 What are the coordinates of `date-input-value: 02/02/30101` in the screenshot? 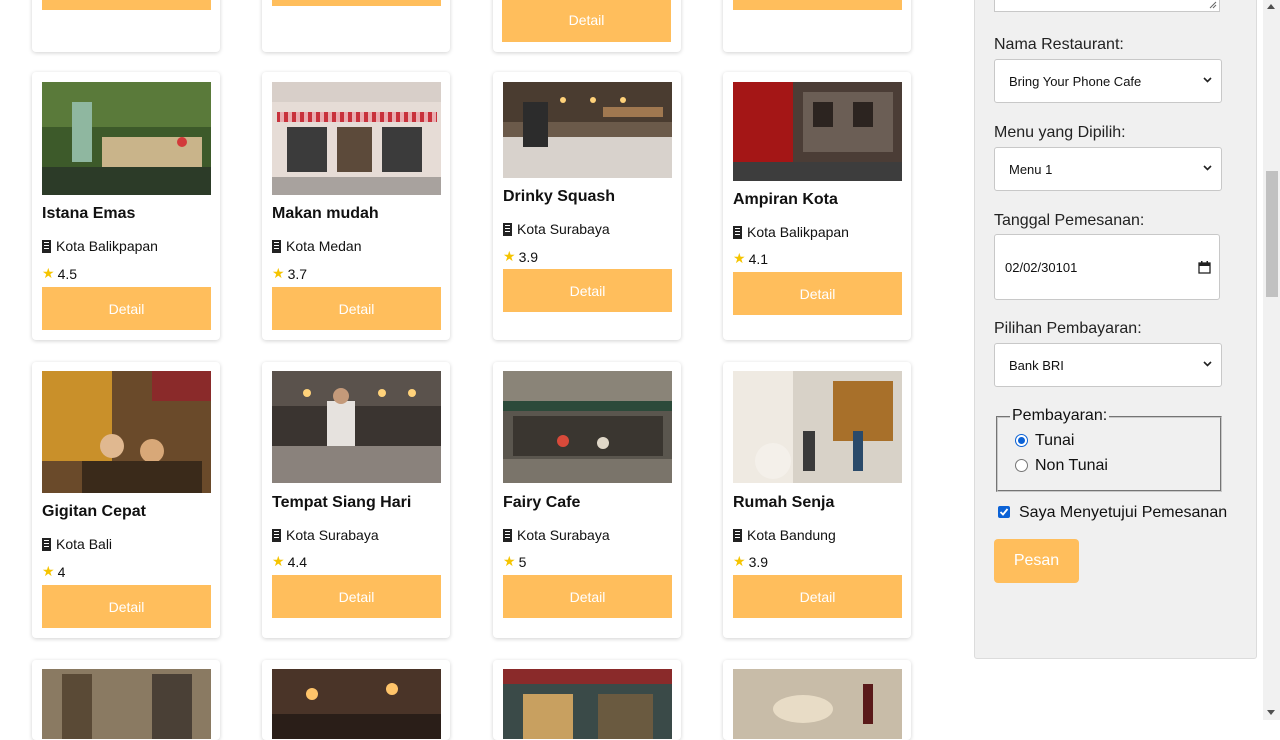 It's located at (1041, 267).